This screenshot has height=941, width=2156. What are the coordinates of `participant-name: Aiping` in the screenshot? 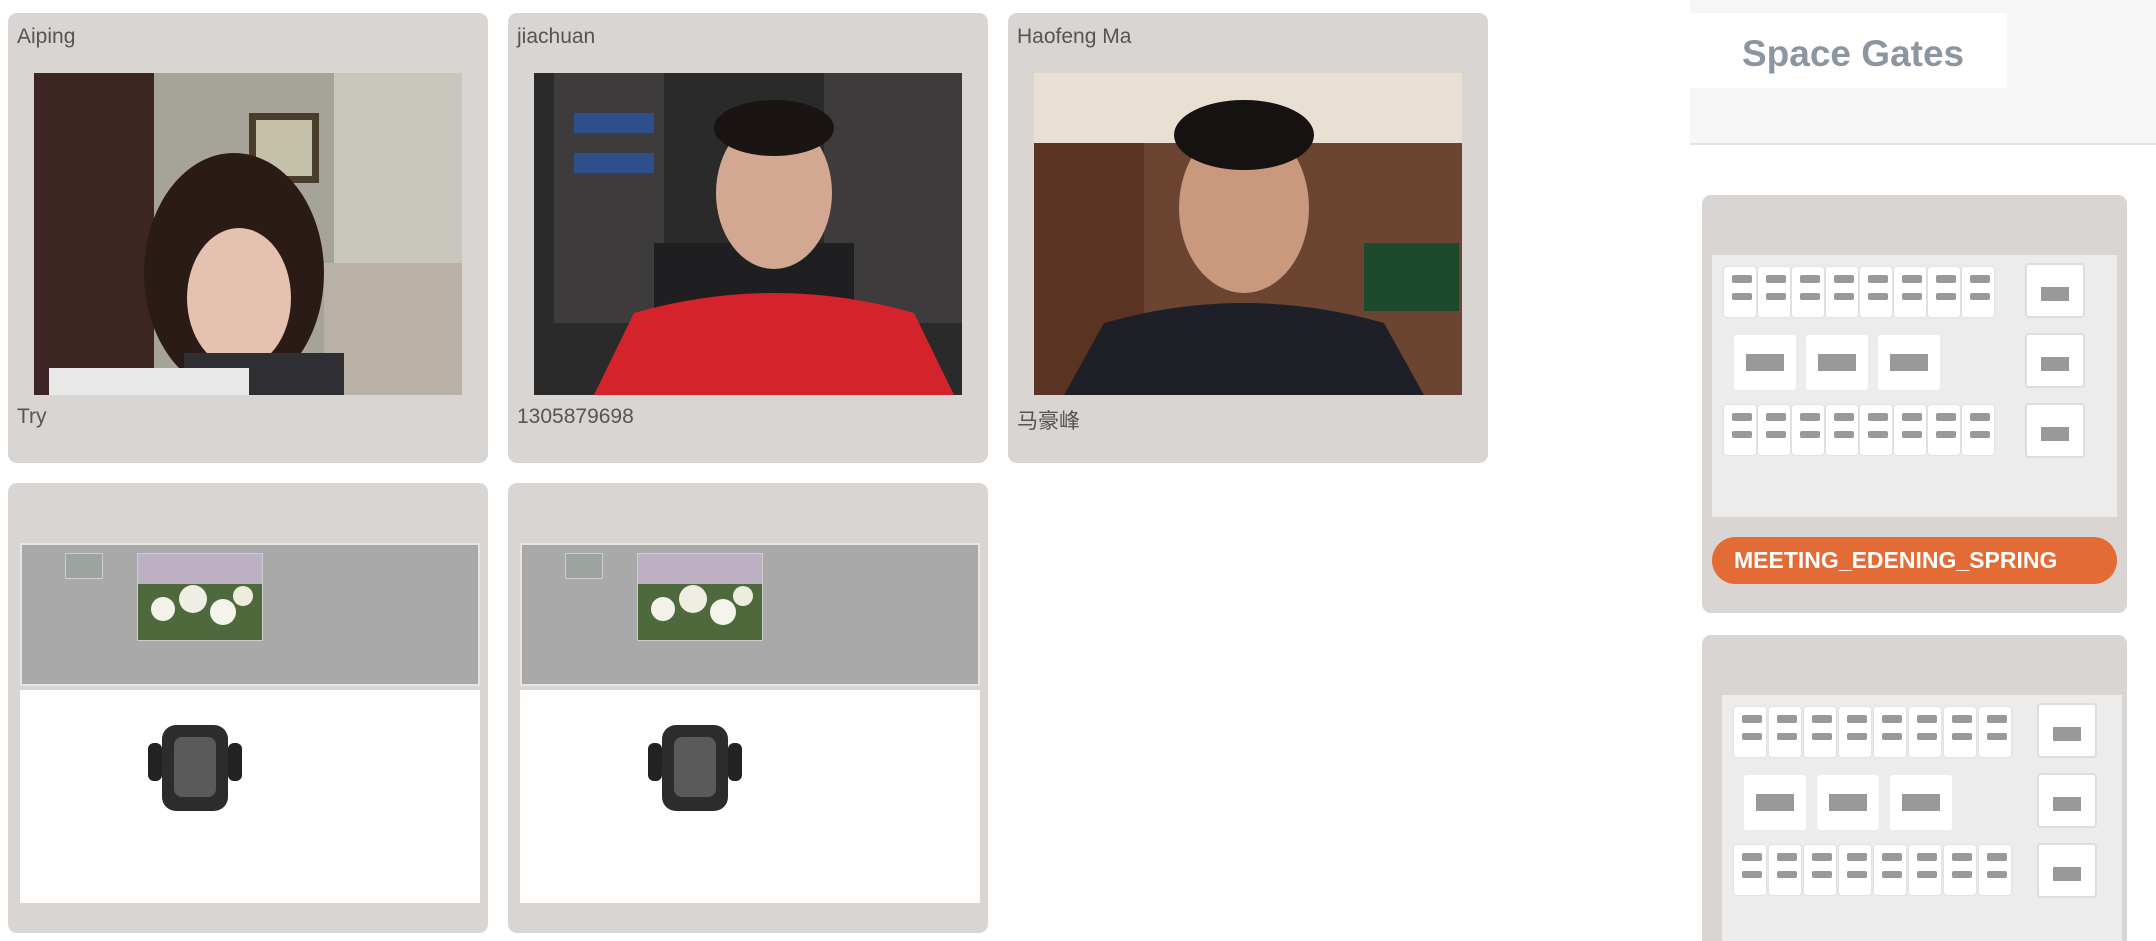 It's located at (46, 36).